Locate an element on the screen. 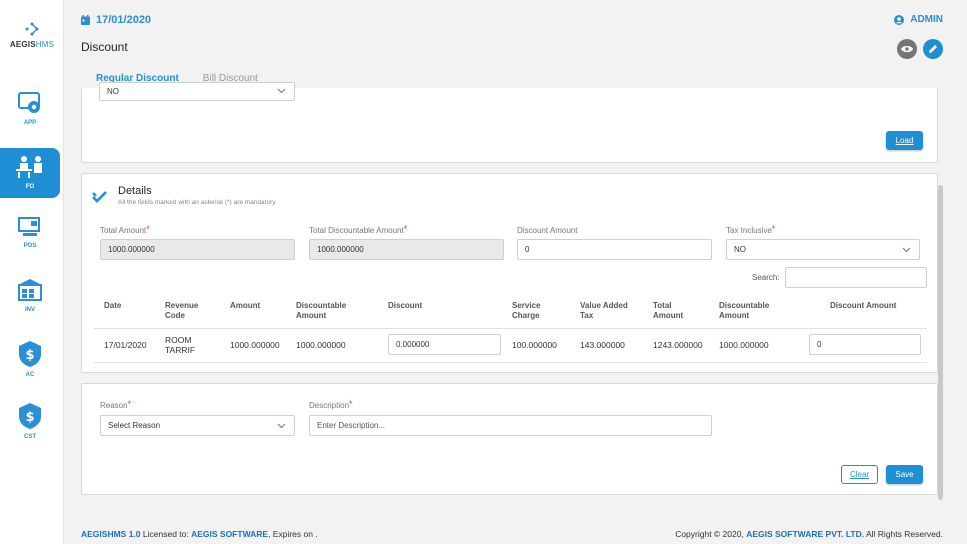 The width and height of the screenshot is (967, 544). sidebar: AEGISHMS APP FO POS INV $ AC $ CST is located at coordinates (32, 272).